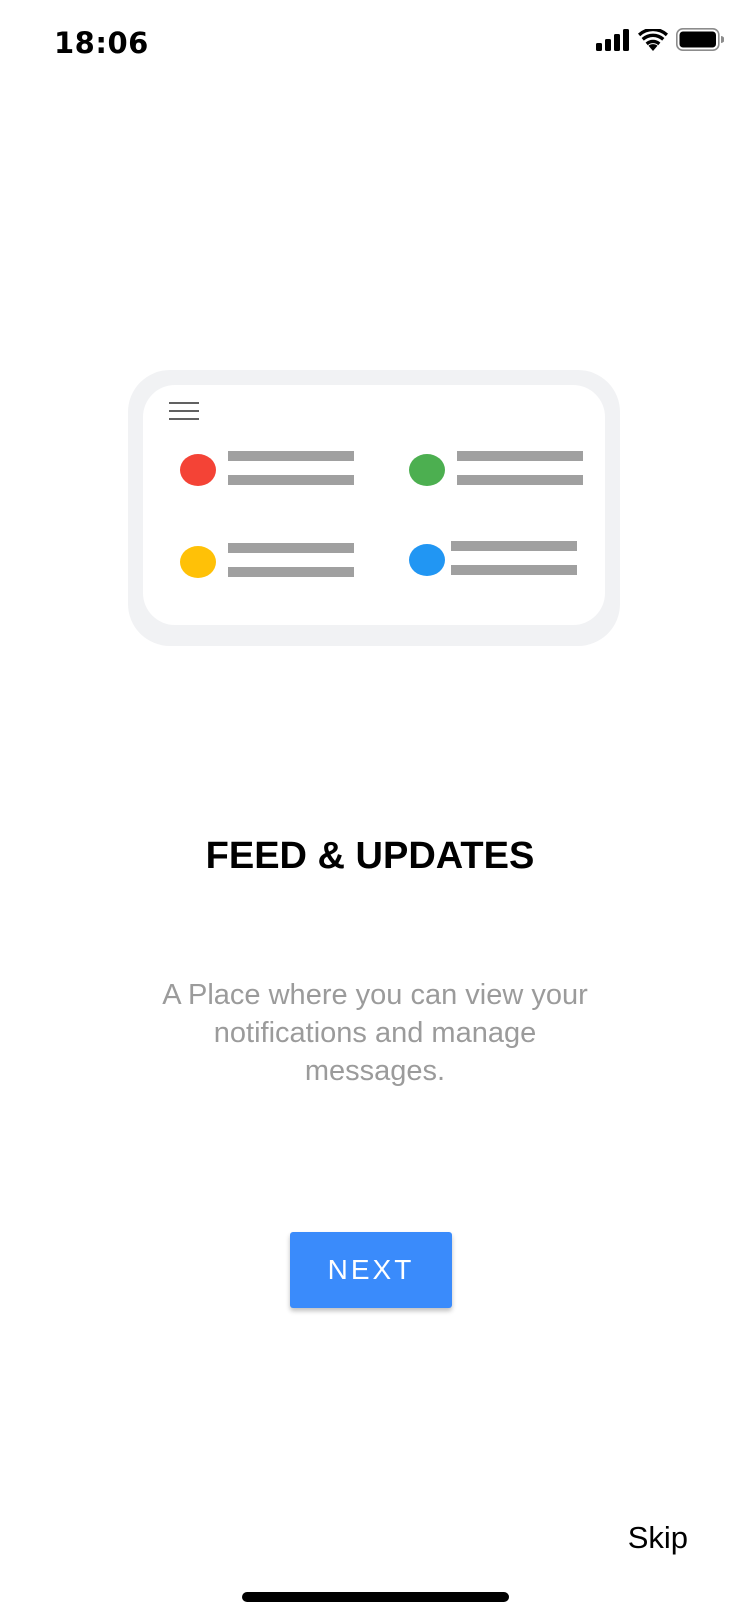  Describe the element at coordinates (374, 505) in the screenshot. I see `illustration-card` at that location.